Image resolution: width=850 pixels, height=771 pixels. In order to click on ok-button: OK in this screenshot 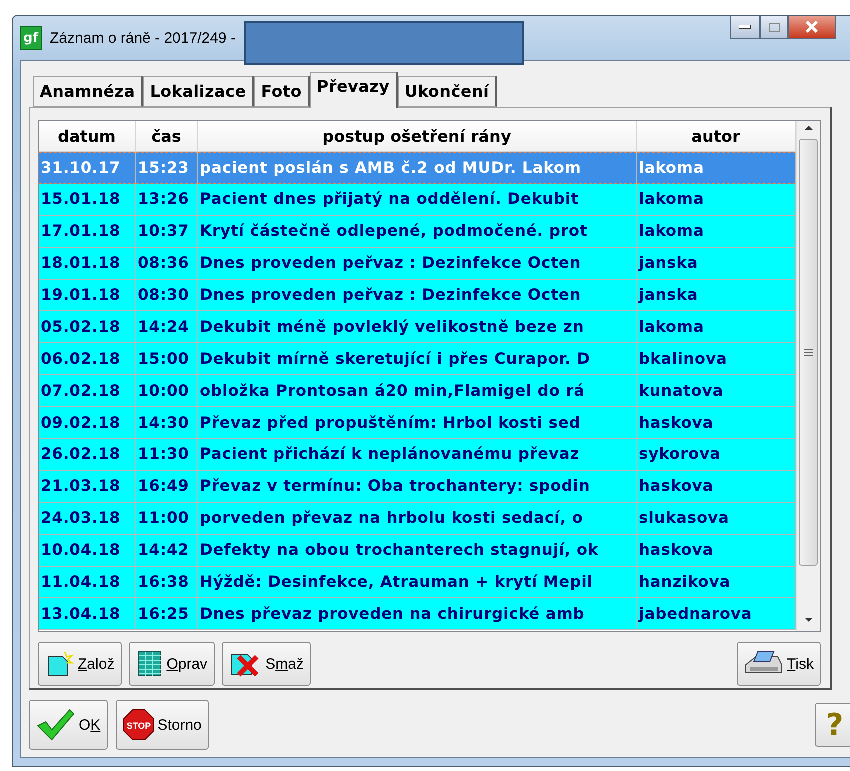, I will do `click(68, 725)`.